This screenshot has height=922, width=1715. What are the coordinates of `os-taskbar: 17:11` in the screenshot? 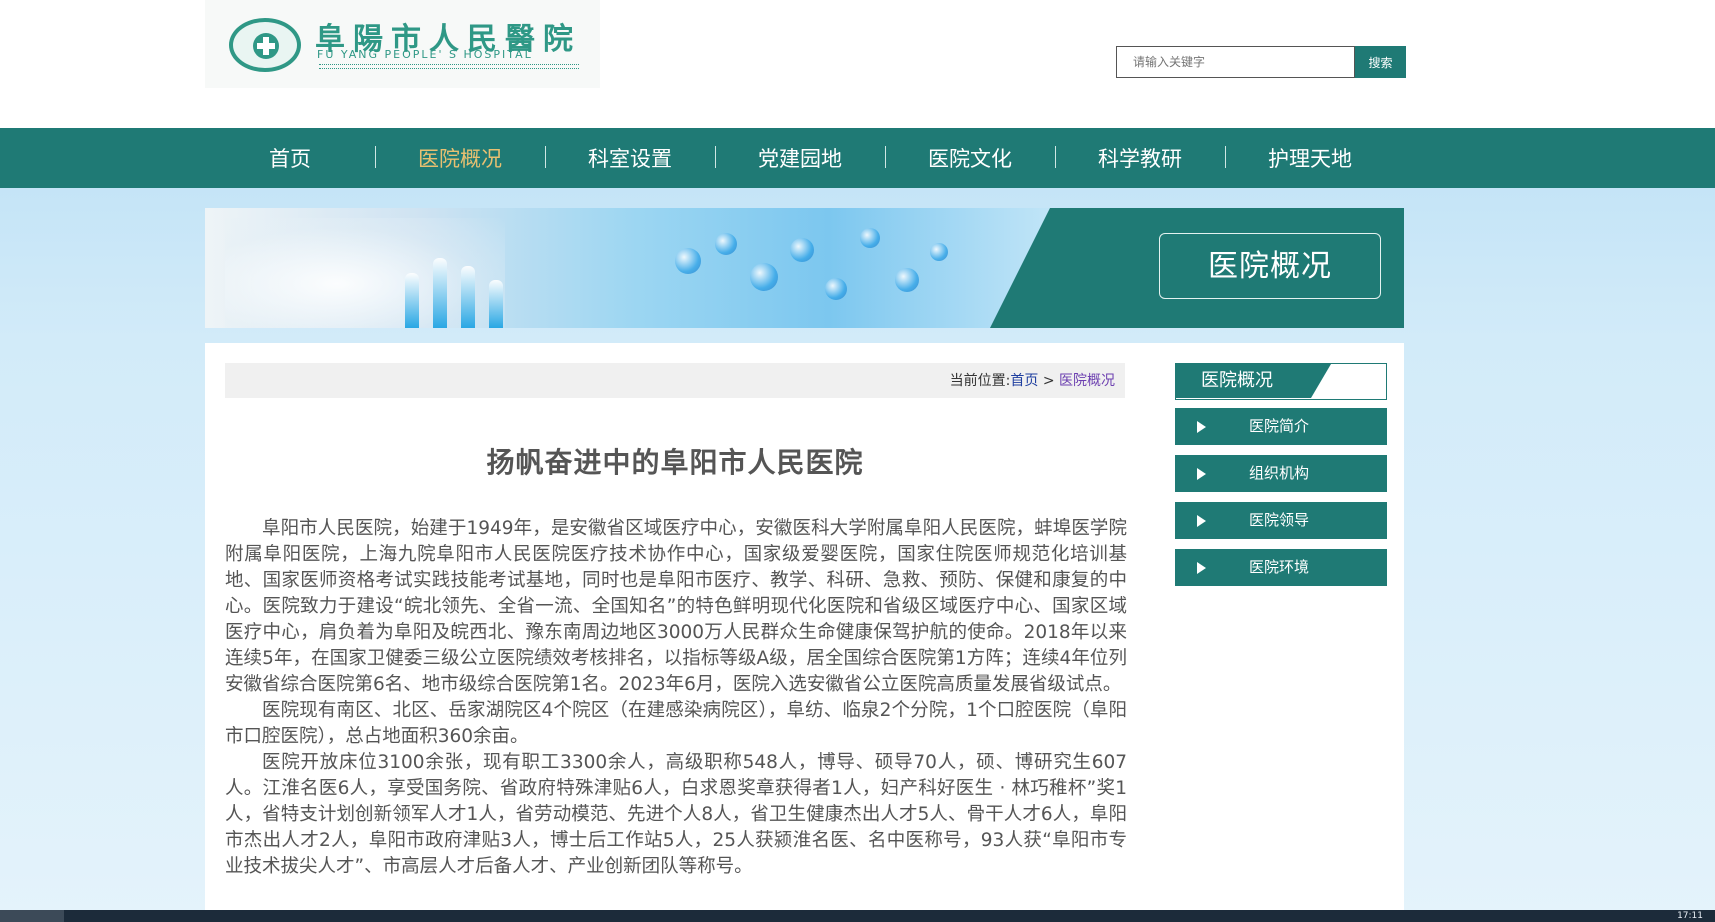 It's located at (857, 916).